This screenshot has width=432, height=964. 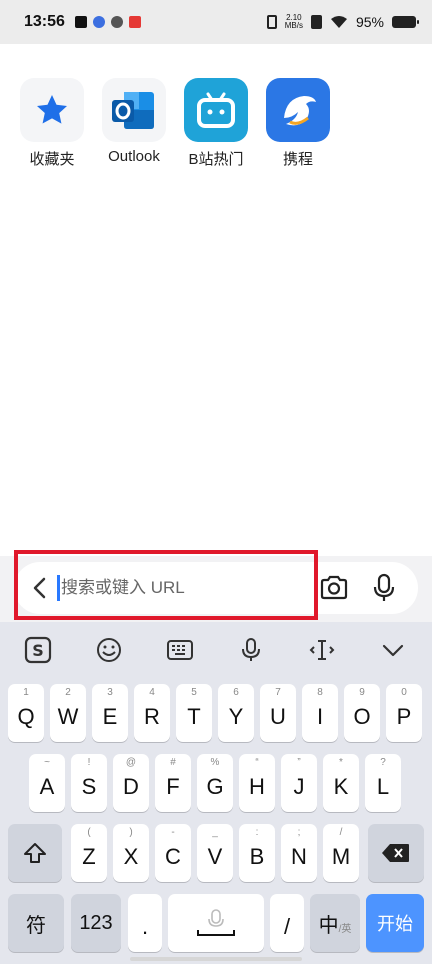 I want to click on key-label: W, so click(x=68, y=716).